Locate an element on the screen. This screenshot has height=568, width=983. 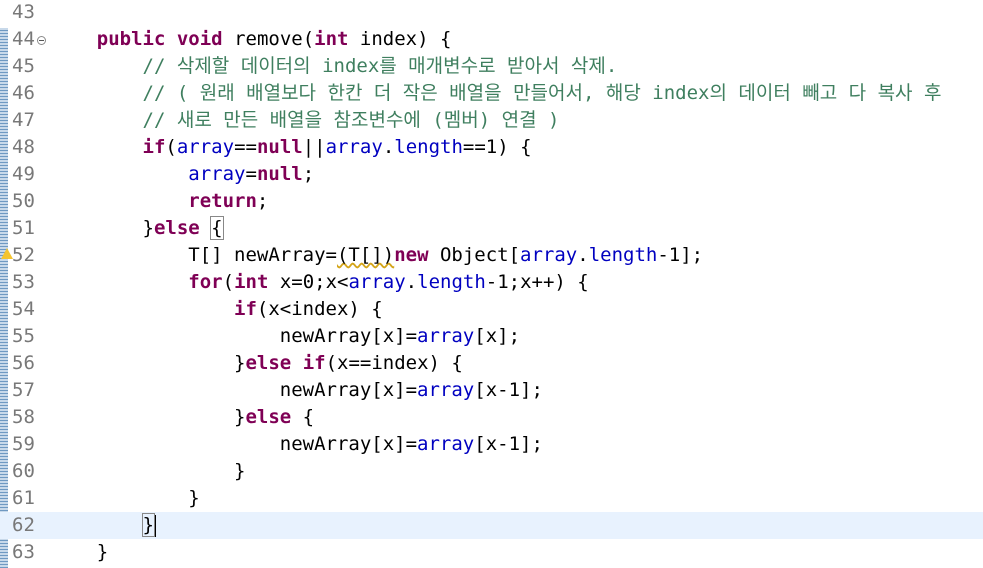
code-line: 63 } is located at coordinates (491, 552).